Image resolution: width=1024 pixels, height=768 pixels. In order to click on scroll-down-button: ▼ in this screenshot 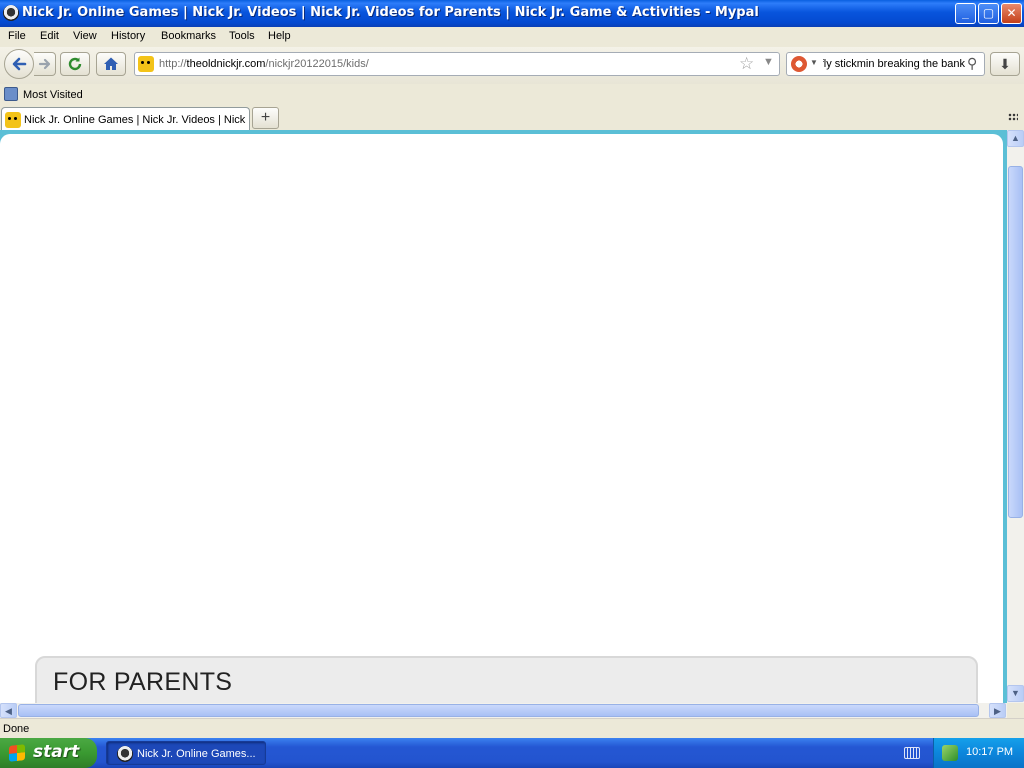, I will do `click(1015, 693)`.